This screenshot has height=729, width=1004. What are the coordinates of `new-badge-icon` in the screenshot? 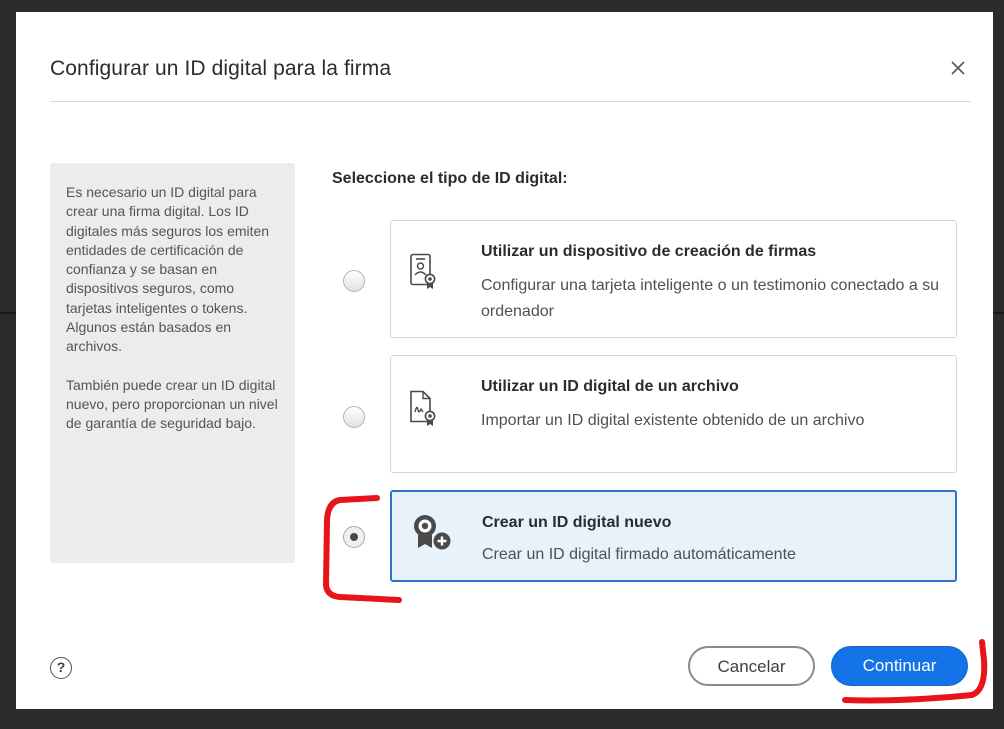 It's located at (432, 532).